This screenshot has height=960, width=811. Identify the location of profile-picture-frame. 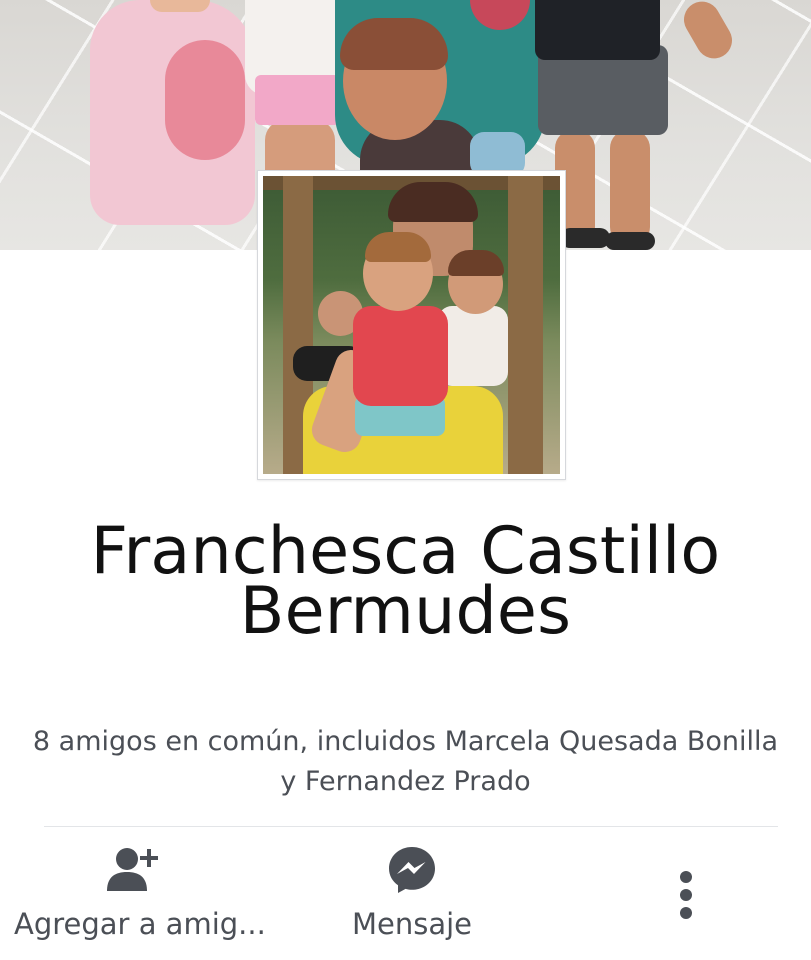
(411, 325).